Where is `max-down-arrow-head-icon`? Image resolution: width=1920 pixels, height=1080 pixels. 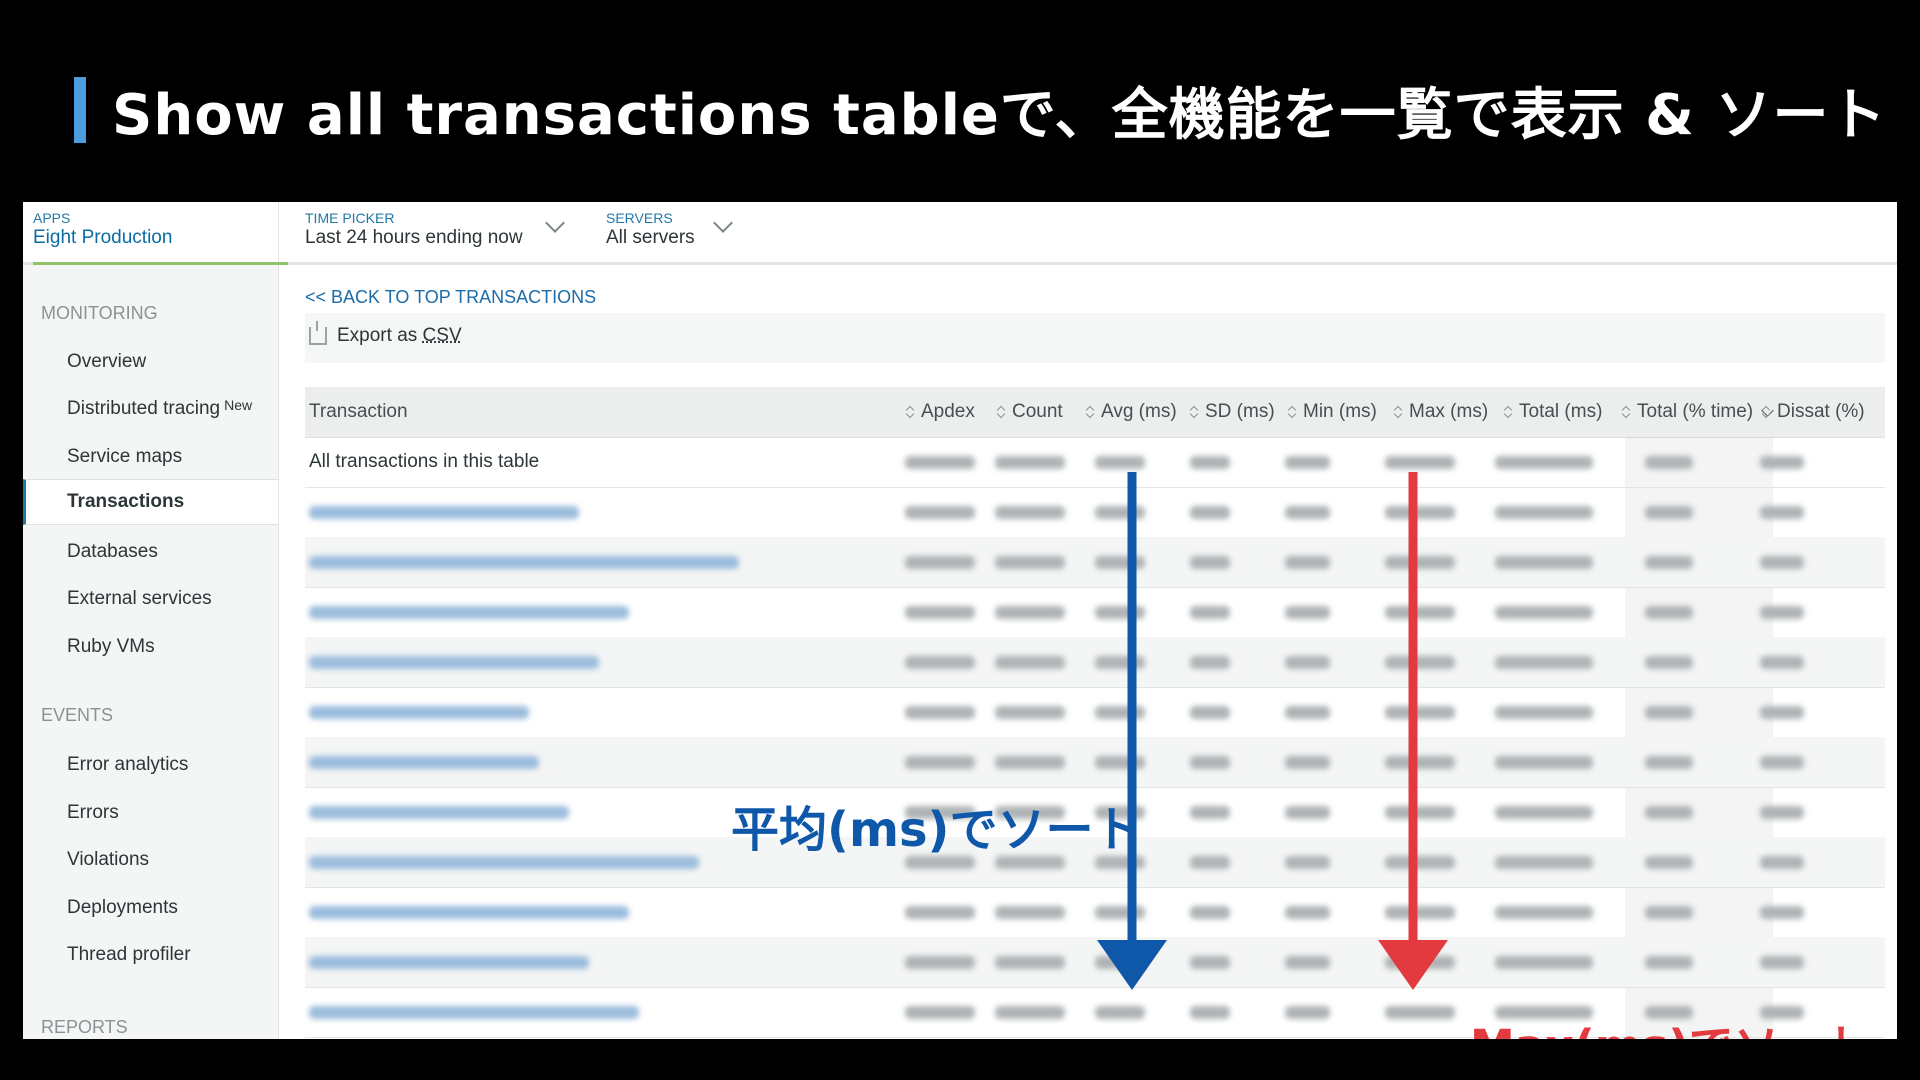
max-down-arrow-head-icon is located at coordinates (1413, 965).